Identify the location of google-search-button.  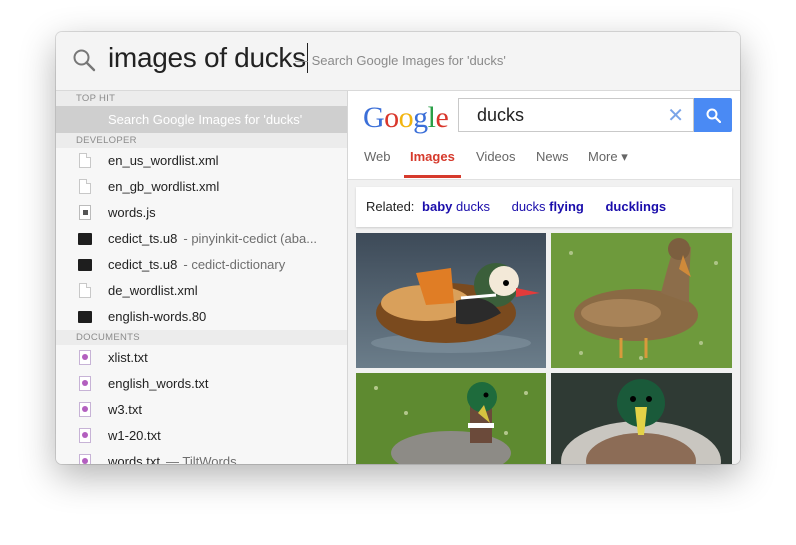
(713, 115).